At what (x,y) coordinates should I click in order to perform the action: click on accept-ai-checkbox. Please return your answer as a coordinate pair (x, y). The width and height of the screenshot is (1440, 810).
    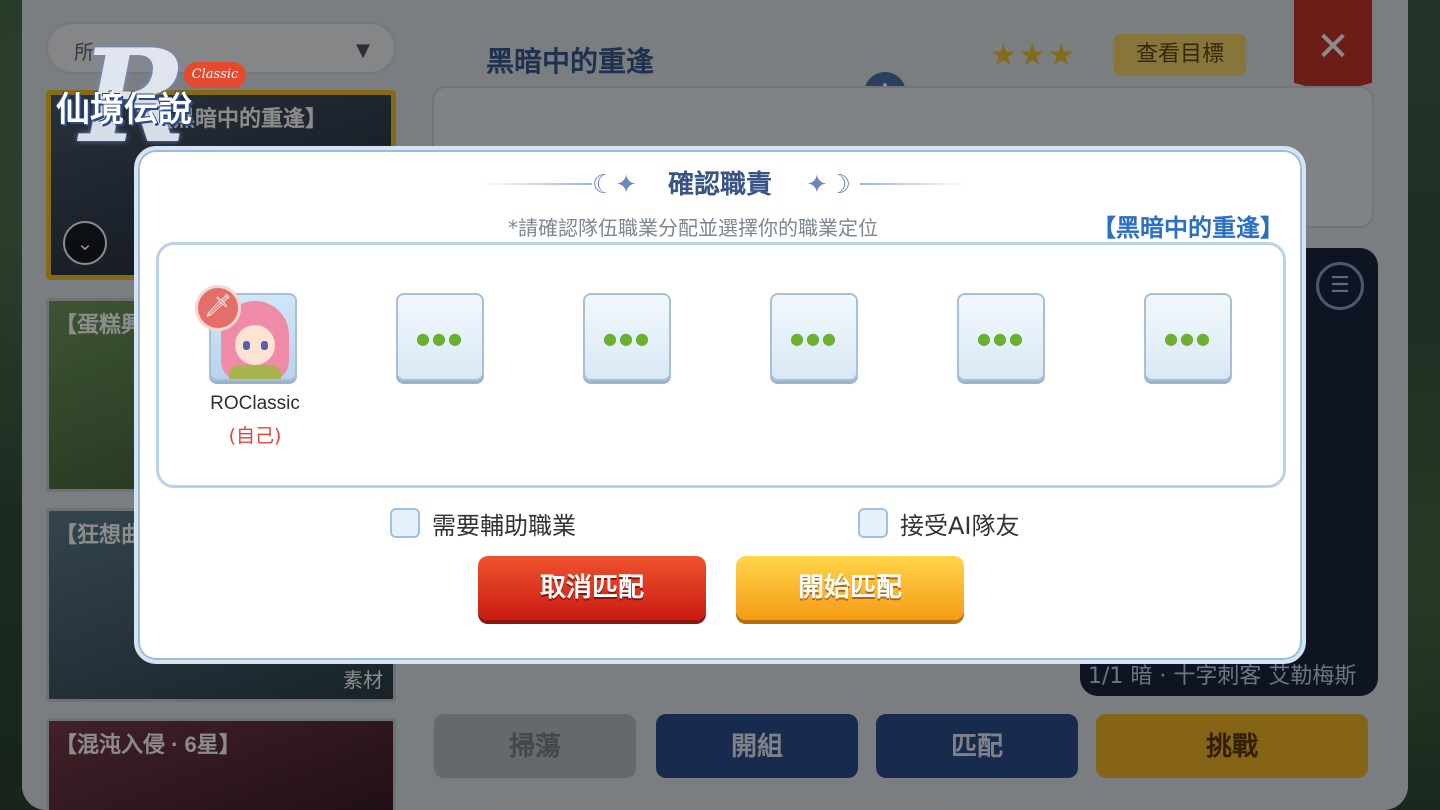
    Looking at the image, I should click on (873, 523).